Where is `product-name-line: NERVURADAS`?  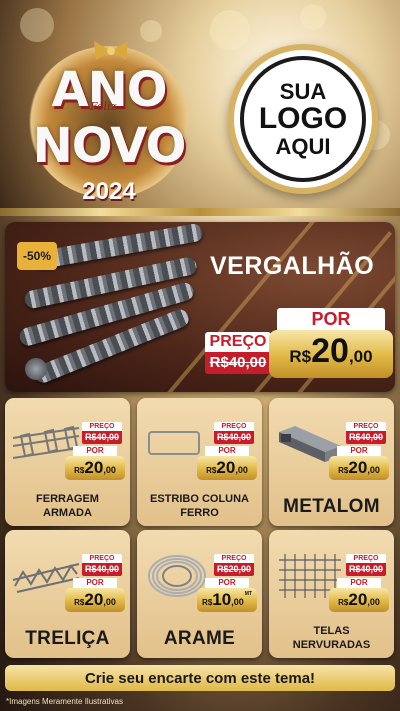 product-name-line: NERVURADAS is located at coordinates (331, 645).